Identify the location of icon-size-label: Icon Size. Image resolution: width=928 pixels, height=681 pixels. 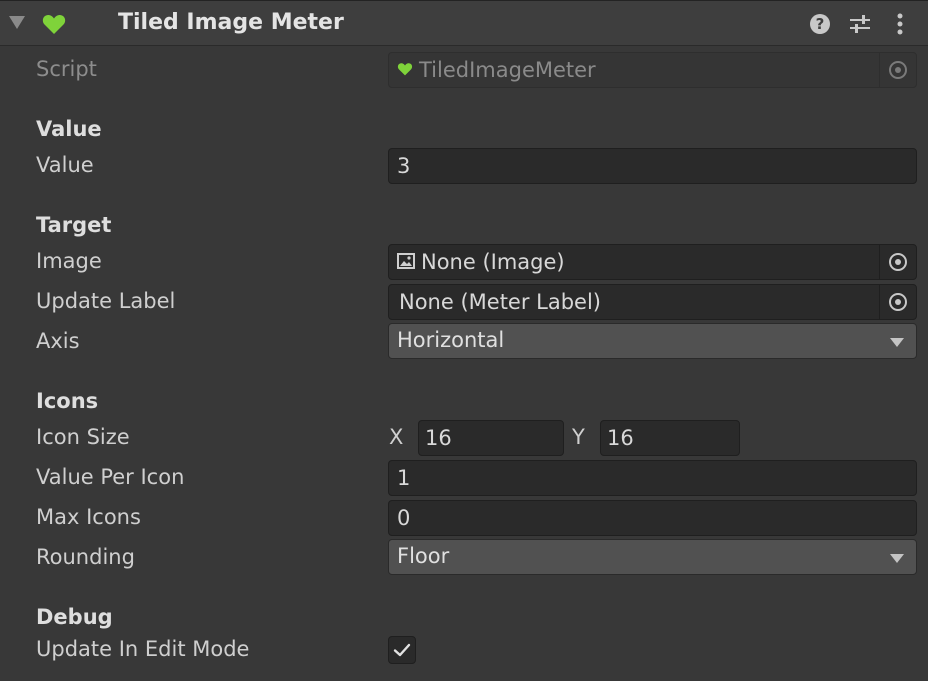
(83, 437).